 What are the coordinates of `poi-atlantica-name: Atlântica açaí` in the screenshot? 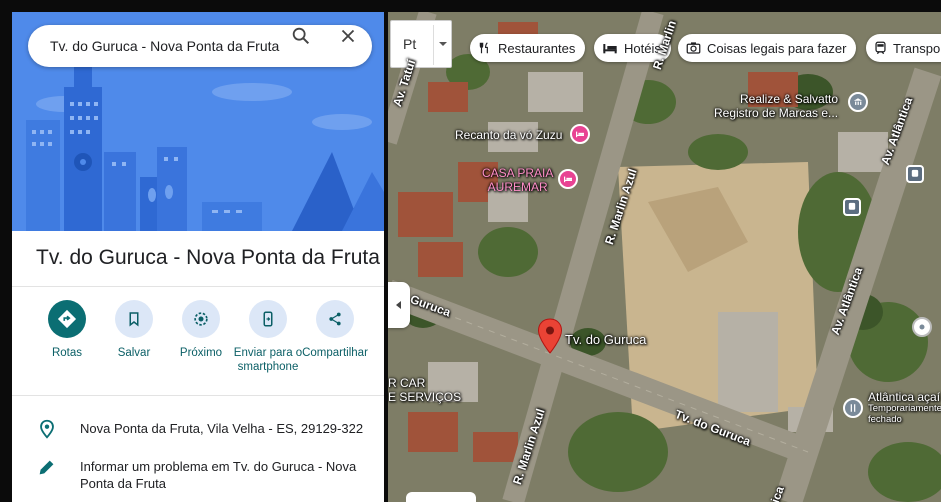 It's located at (904, 397).